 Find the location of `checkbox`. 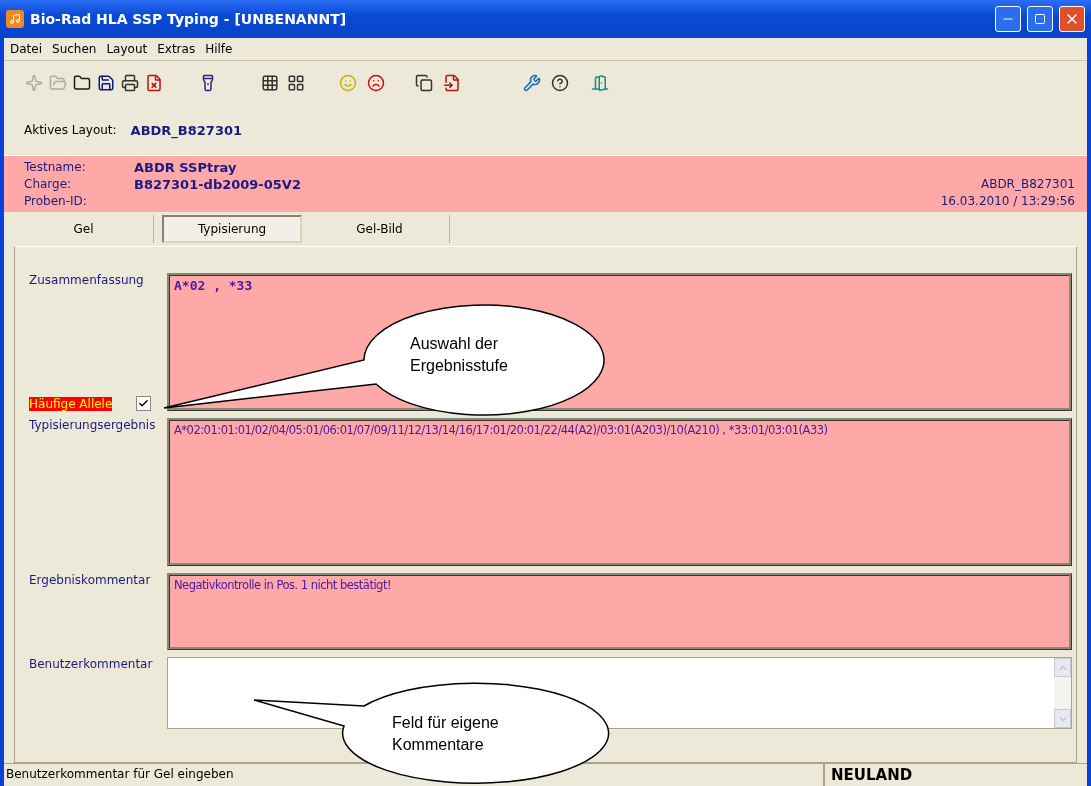

checkbox is located at coordinates (144, 403).